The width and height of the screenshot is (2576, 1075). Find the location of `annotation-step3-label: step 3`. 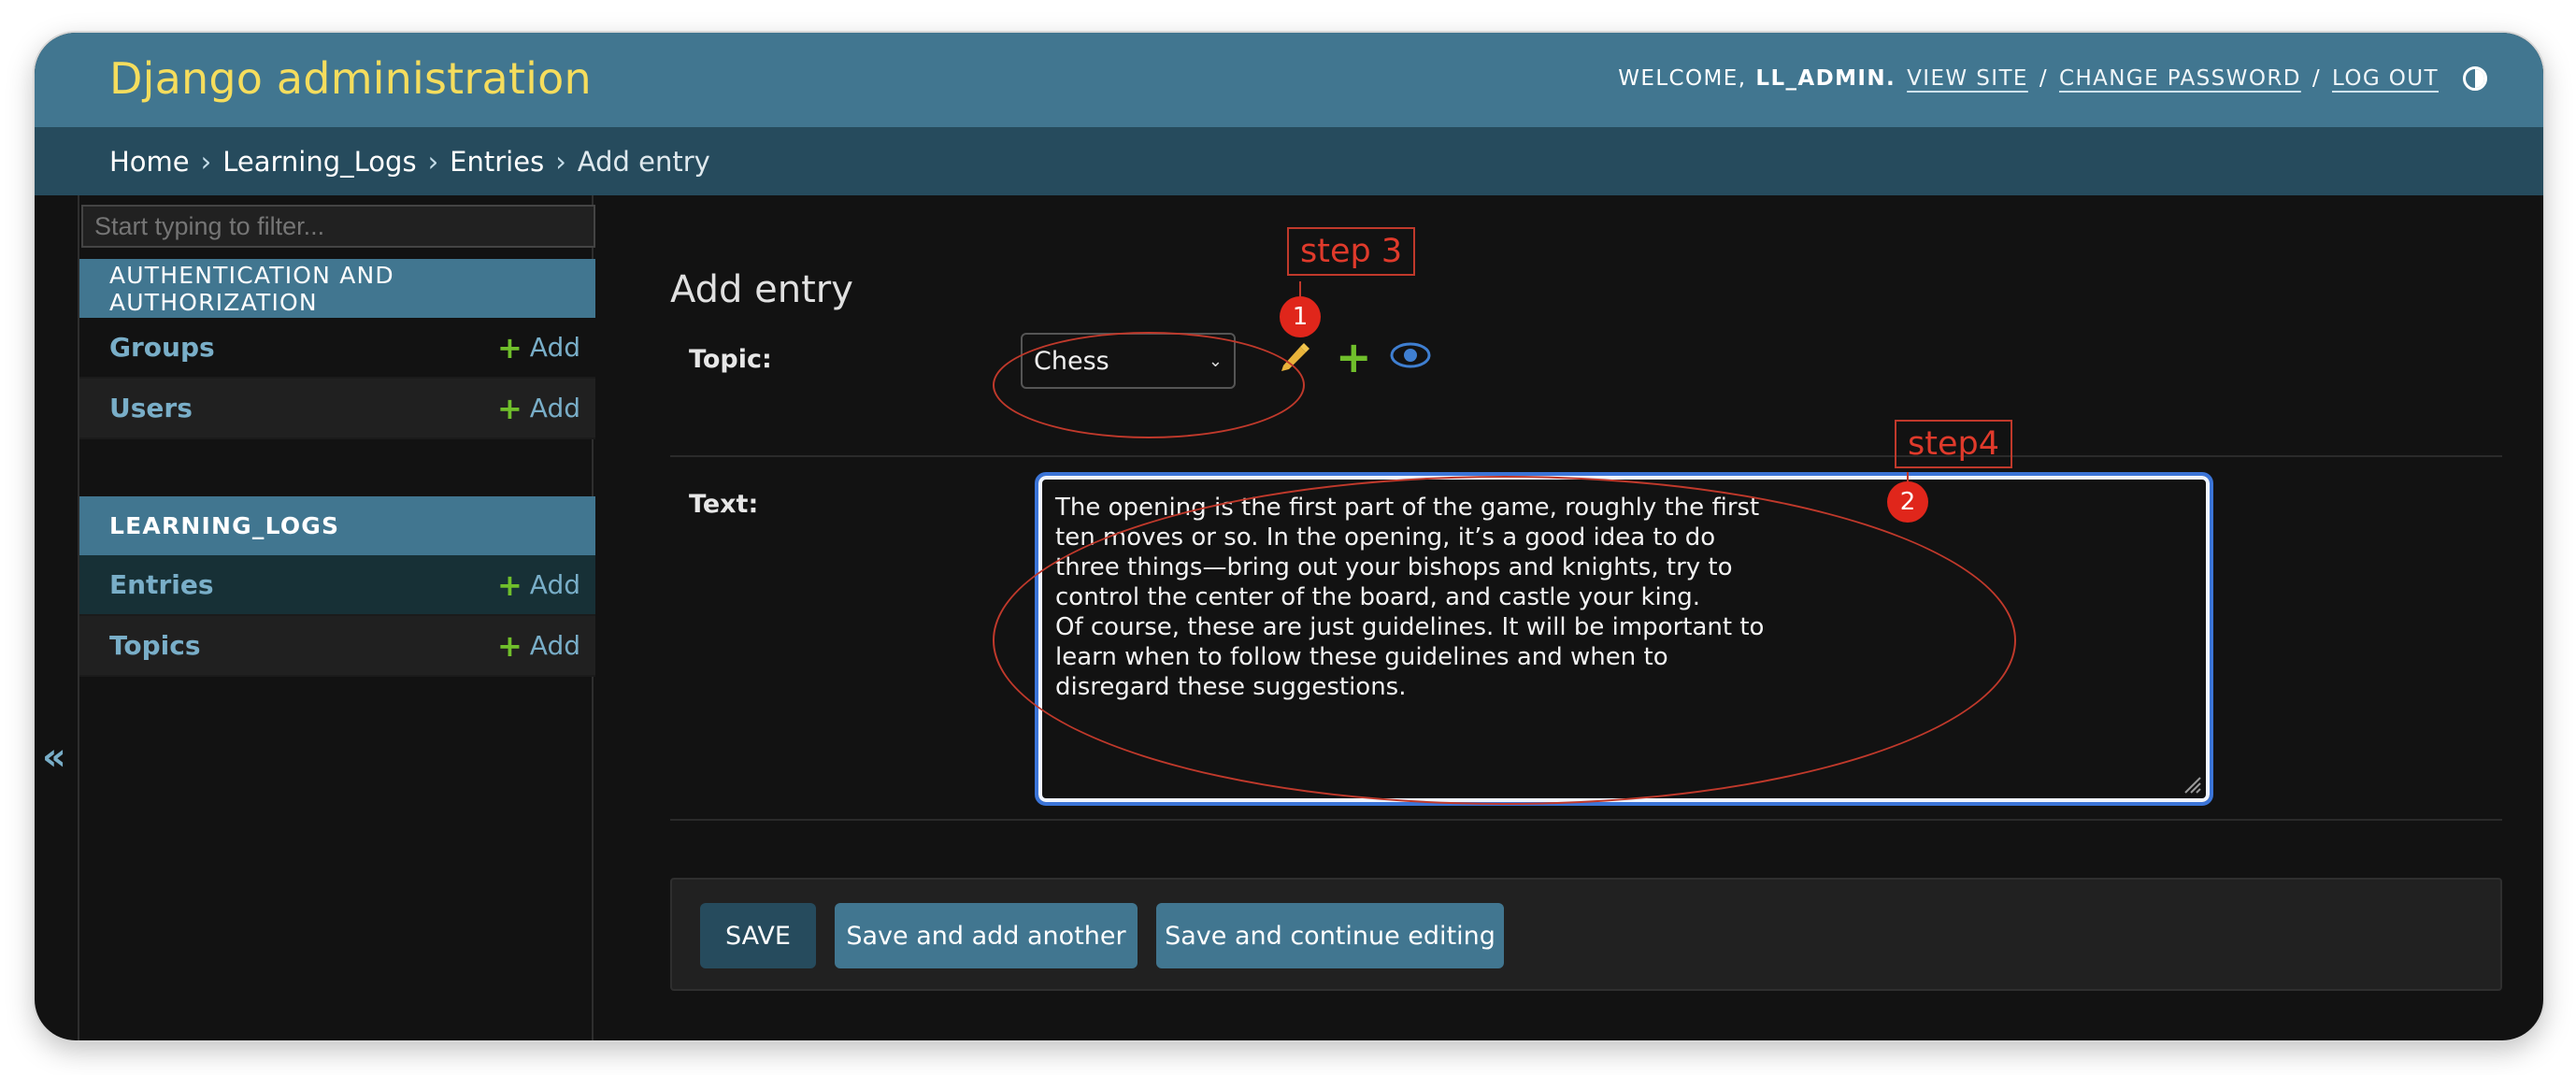

annotation-step3-label: step 3 is located at coordinates (1351, 251).